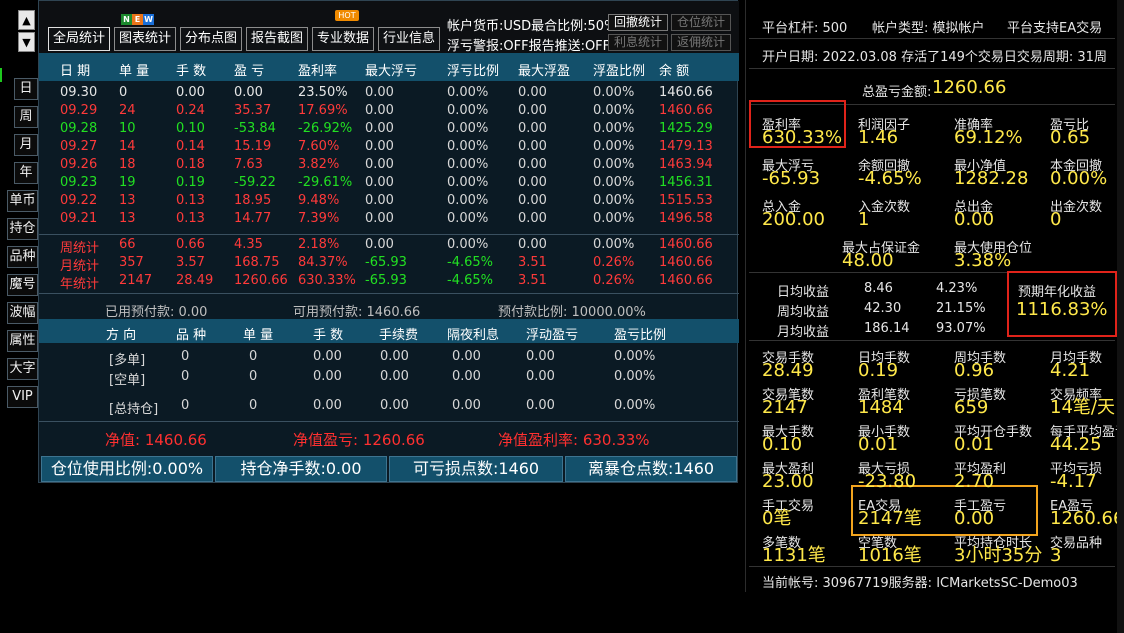 This screenshot has width=1124, height=633. What do you see at coordinates (79, 246) in the screenshot?
I see `summary-label: 周统计` at bounding box center [79, 246].